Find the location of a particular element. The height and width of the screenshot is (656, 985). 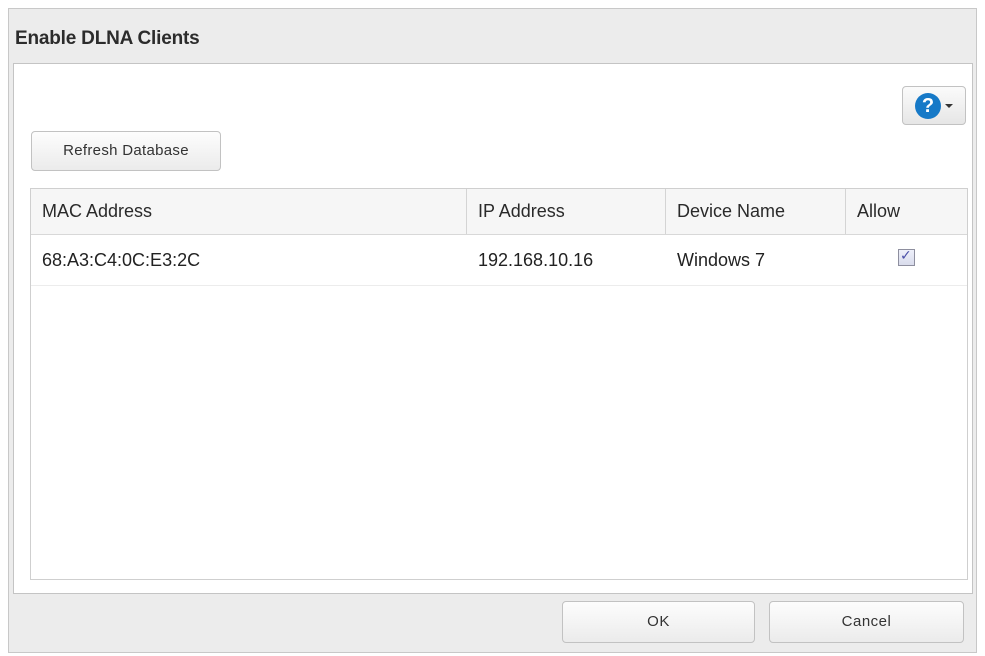

question-circle-icon: ? is located at coordinates (928, 105).